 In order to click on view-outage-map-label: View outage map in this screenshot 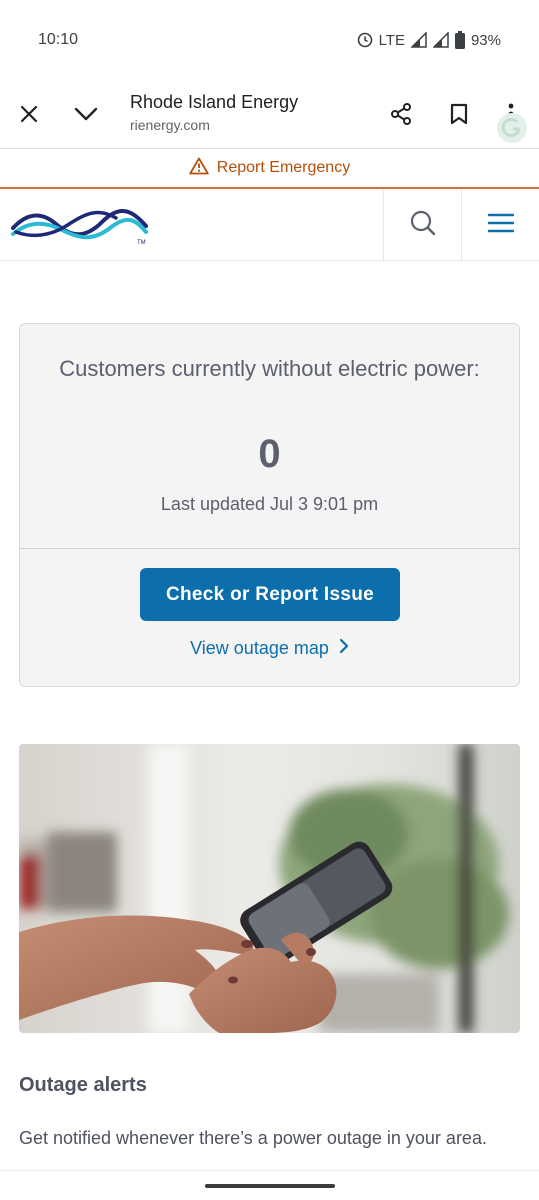, I will do `click(259, 648)`.